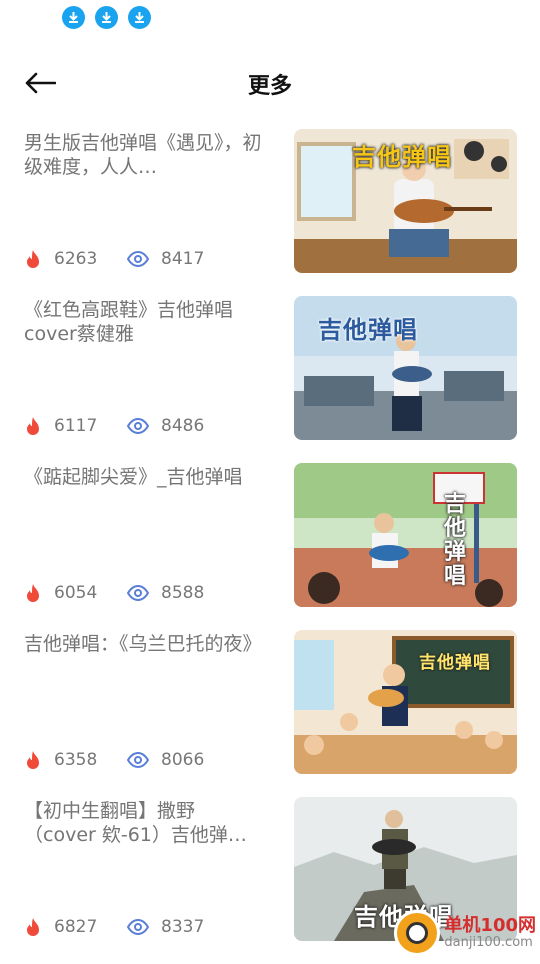 Image resolution: width=540 pixels, height=964 pixels. I want to click on hot-stat: 6117, so click(75, 426).